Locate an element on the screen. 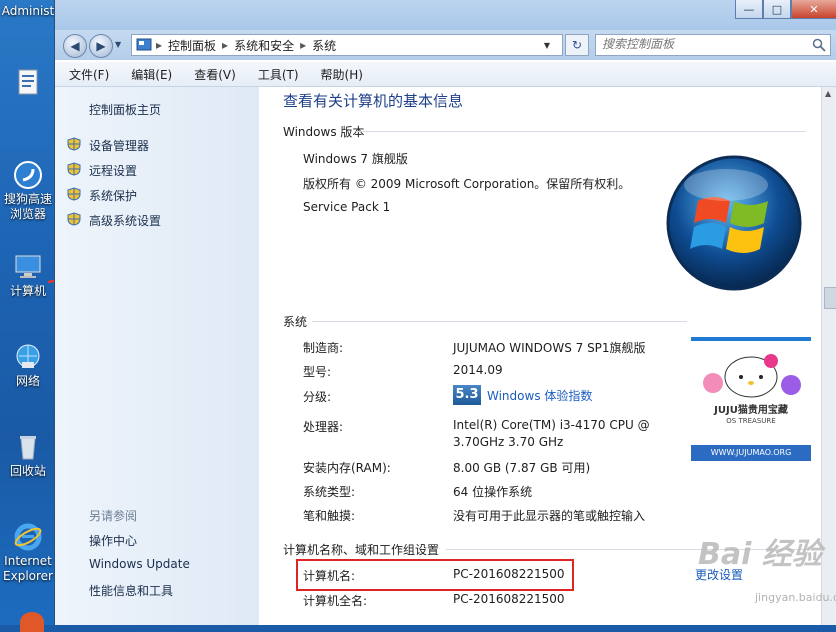 Image resolution: width=836 pixels, height=632 pixels. search-icon is located at coordinates (819, 45).